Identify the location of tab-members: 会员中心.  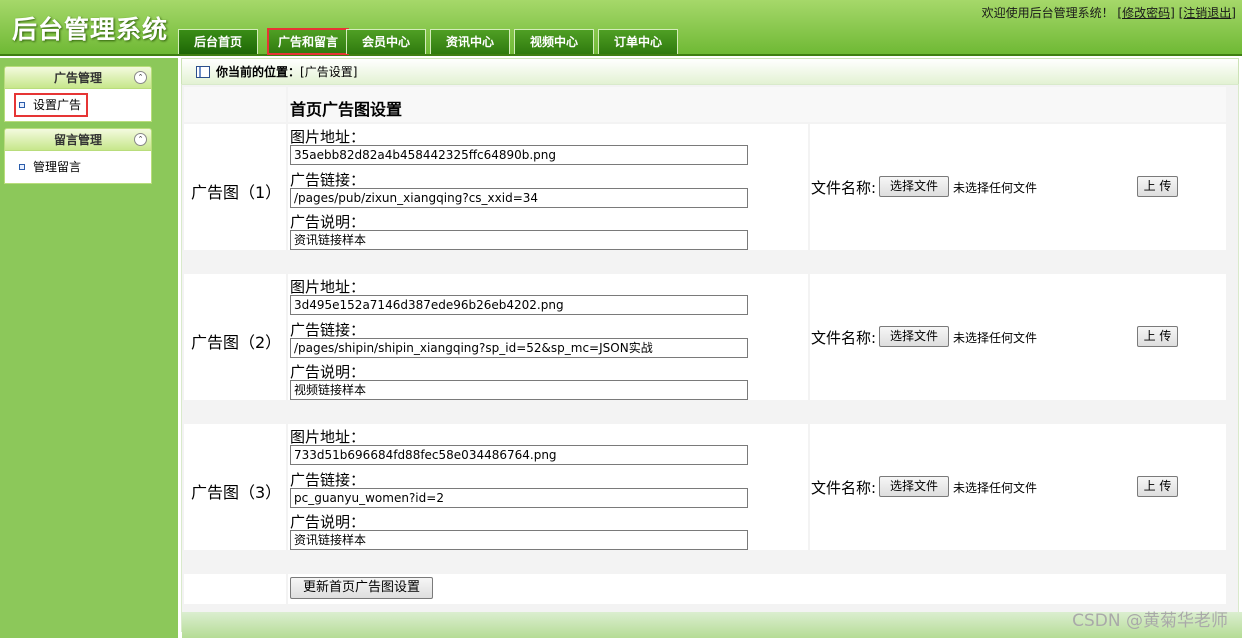
(386, 41).